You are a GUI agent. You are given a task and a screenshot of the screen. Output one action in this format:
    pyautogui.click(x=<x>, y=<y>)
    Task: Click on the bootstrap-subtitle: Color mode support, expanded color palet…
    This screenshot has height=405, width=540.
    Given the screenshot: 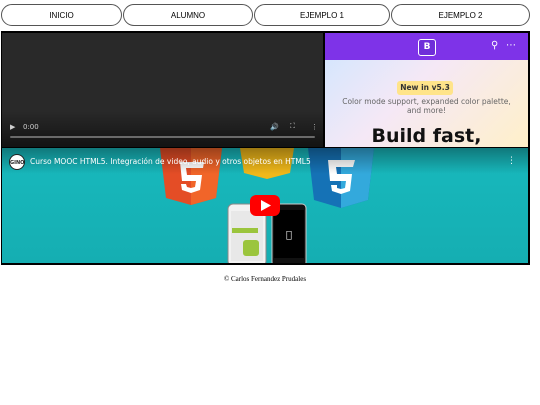 What is the action you would take?
    pyautogui.click(x=426, y=106)
    